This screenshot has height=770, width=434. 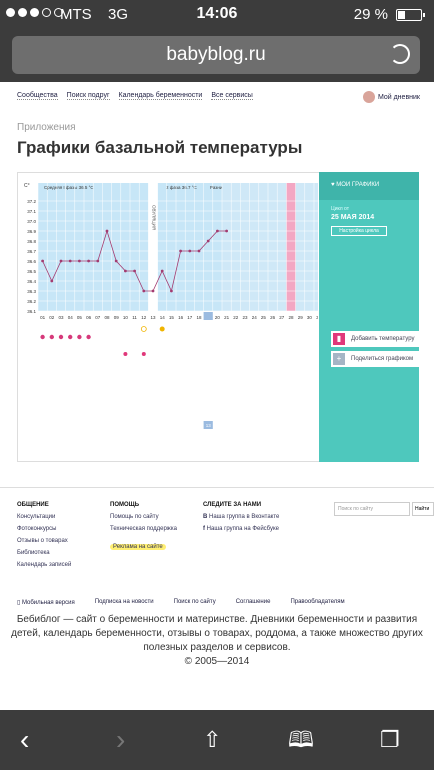 I want to click on chart-header-label: Средняя I фазы 36.5 °С, so click(x=69, y=187).